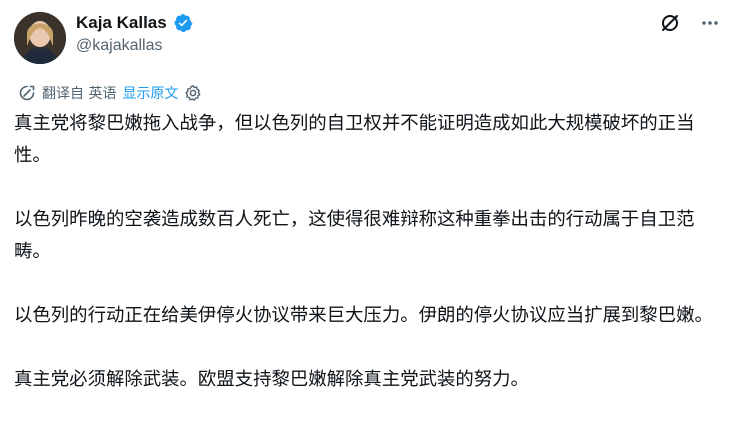 The height and width of the screenshot is (422, 735). I want to click on grok-icon, so click(670, 23).